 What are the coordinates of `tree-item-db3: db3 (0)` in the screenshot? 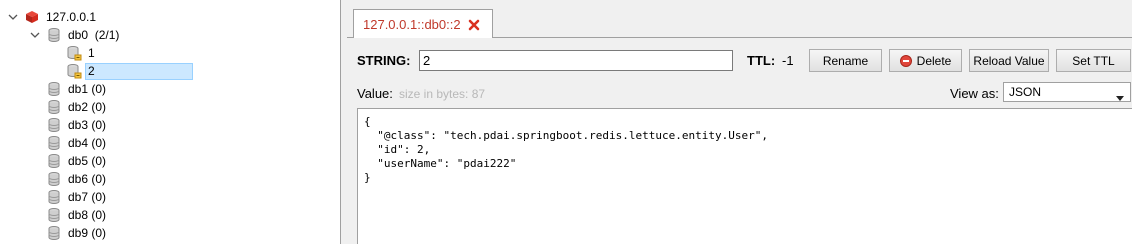 It's located at (77, 125).